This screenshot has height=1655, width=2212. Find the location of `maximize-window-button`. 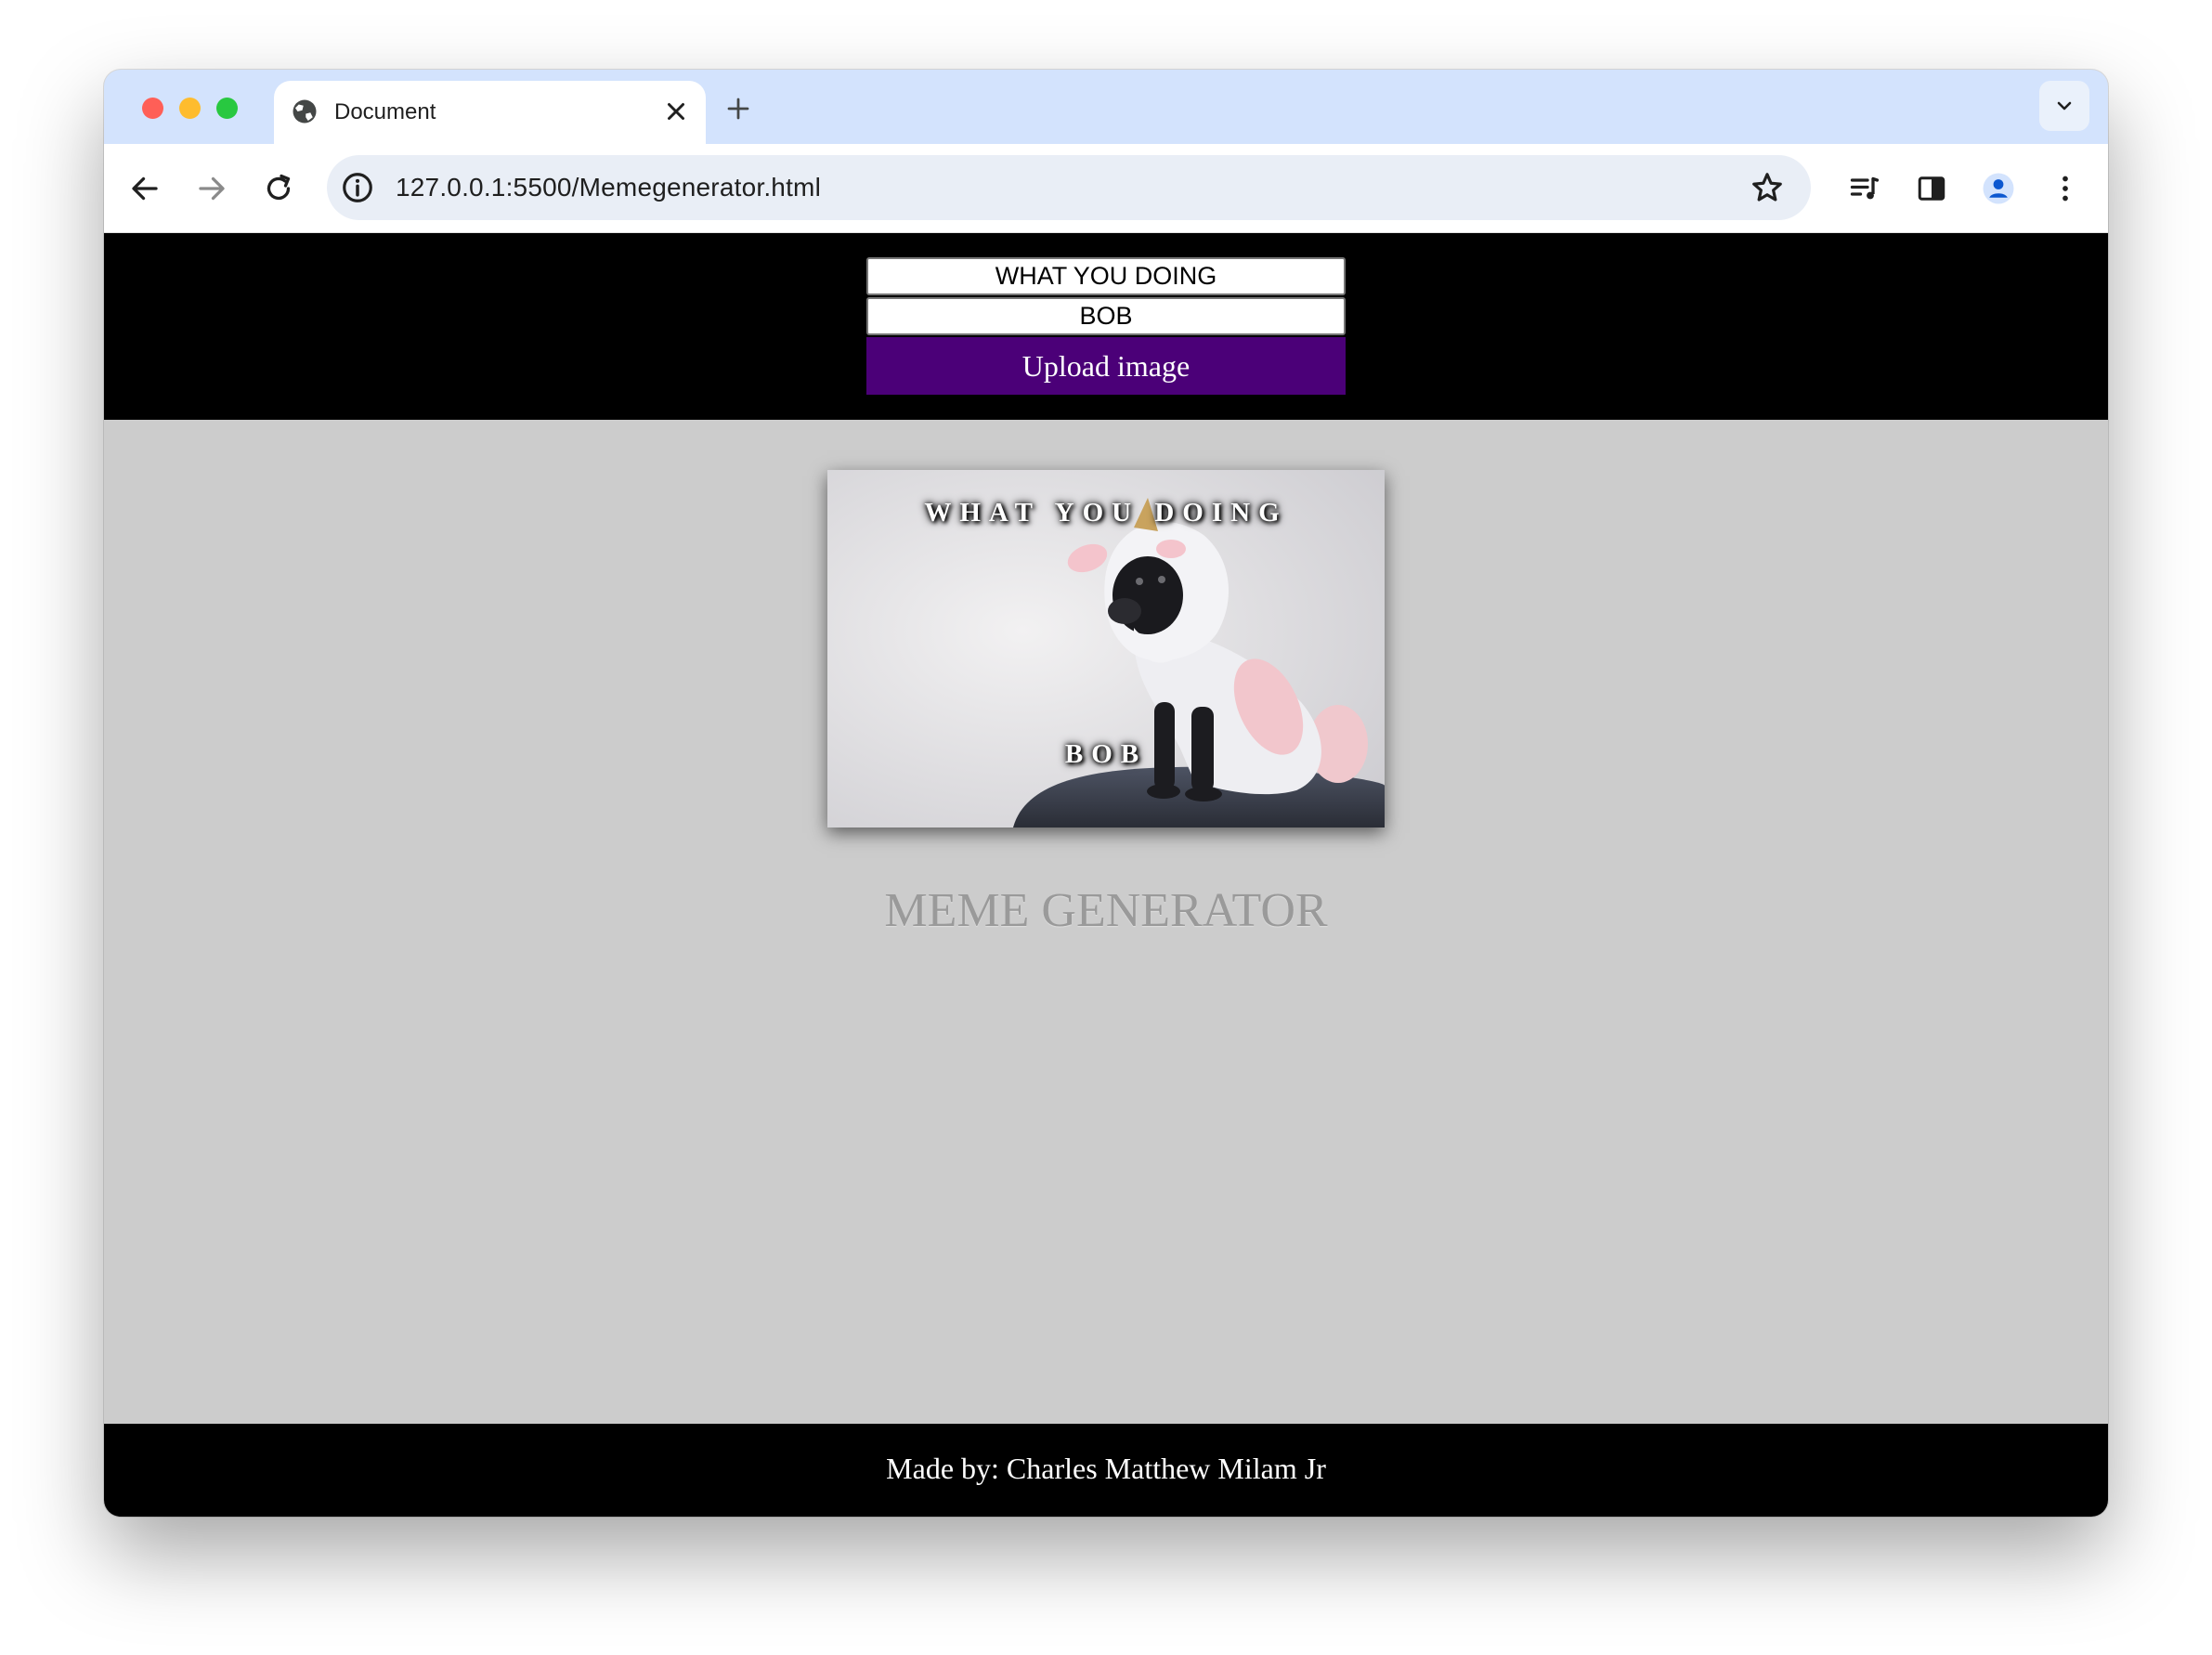

maximize-window-button is located at coordinates (227, 109).